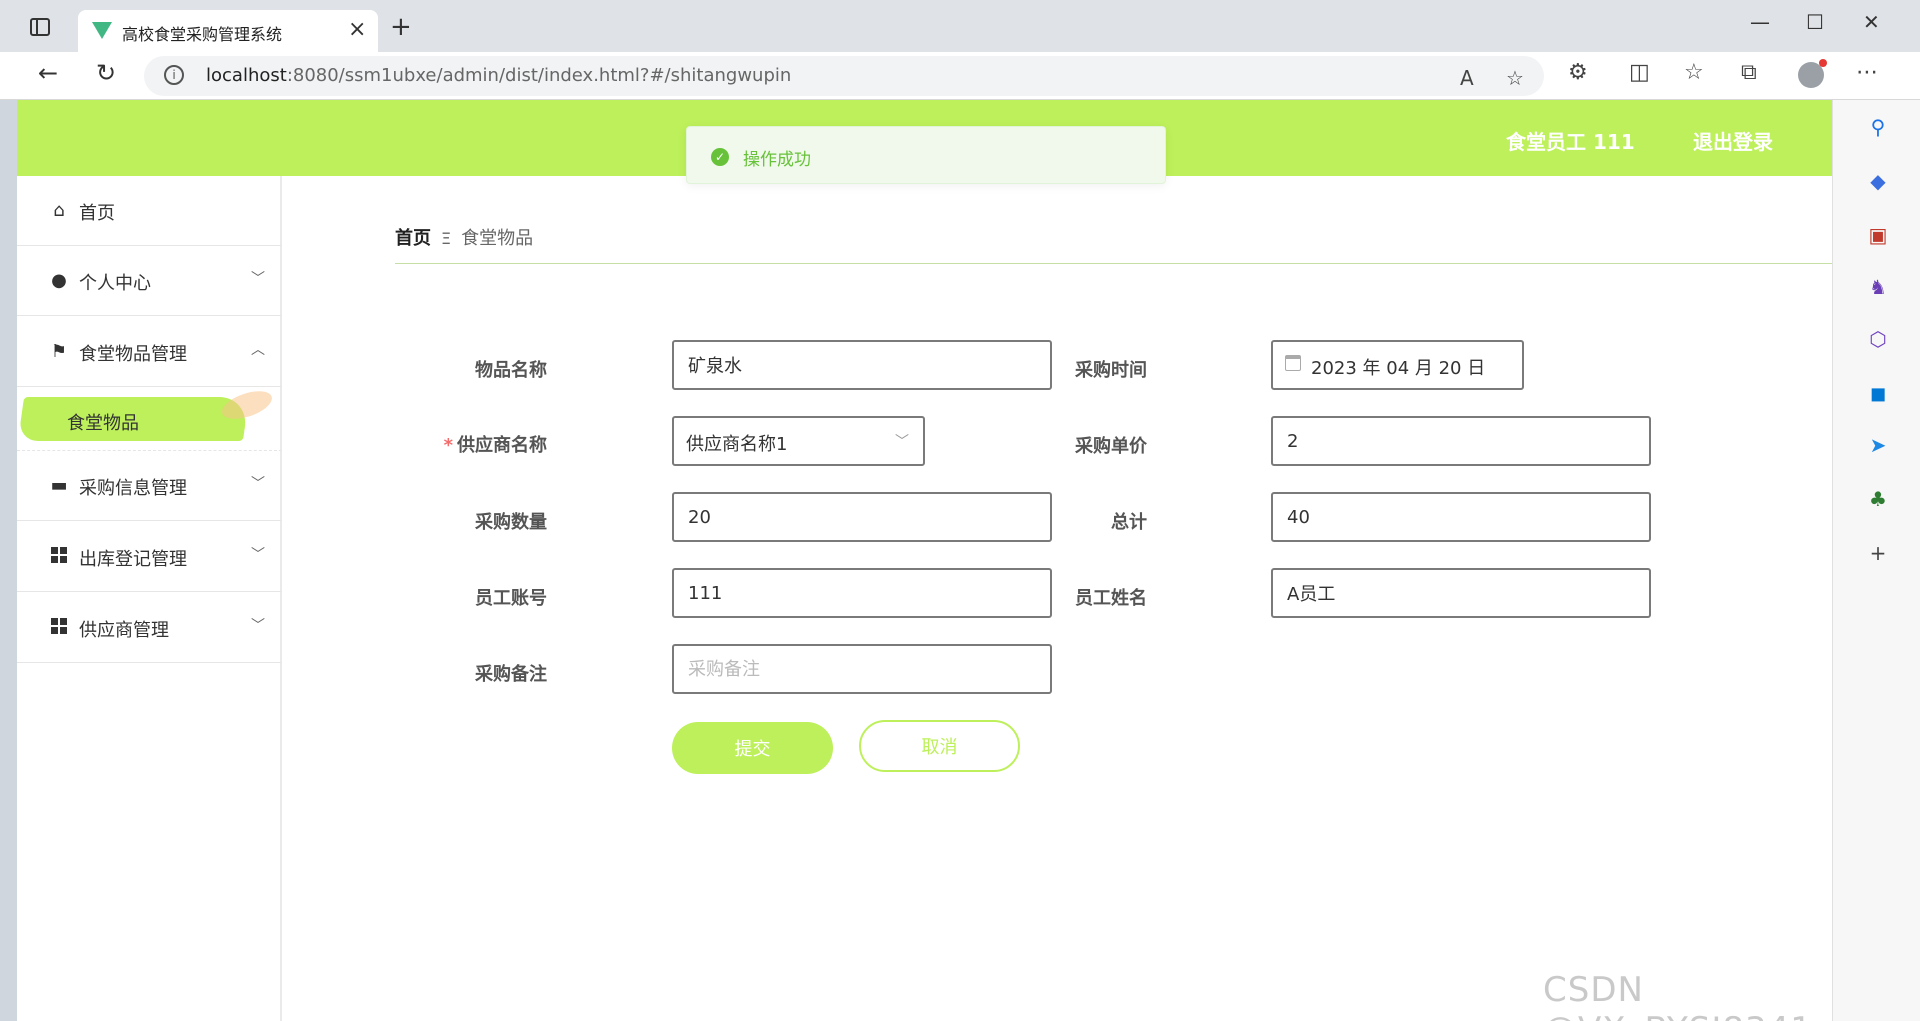 This screenshot has width=1920, height=1021. Describe the element at coordinates (149, 211) in the screenshot. I see `sidebar-item-home: ⌂ 首页` at that location.